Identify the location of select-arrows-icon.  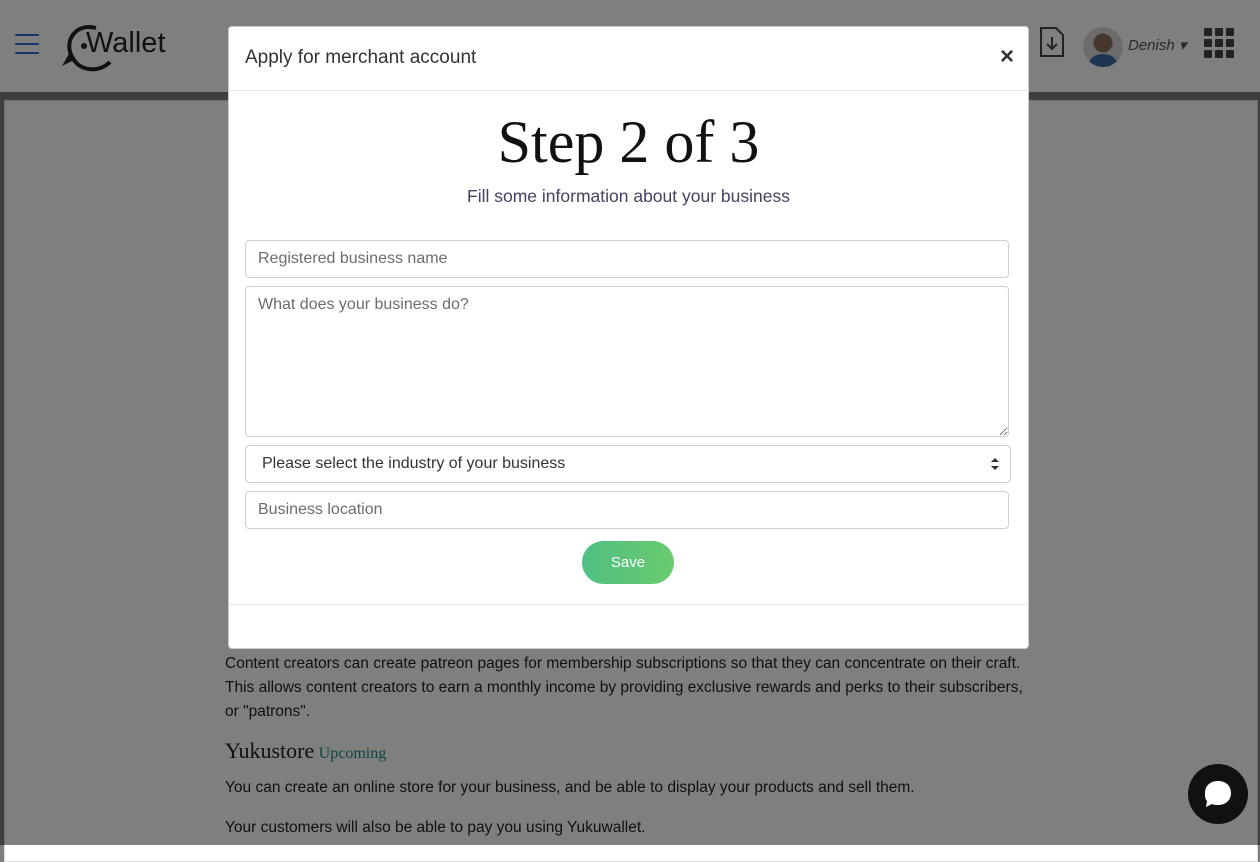
(995, 464).